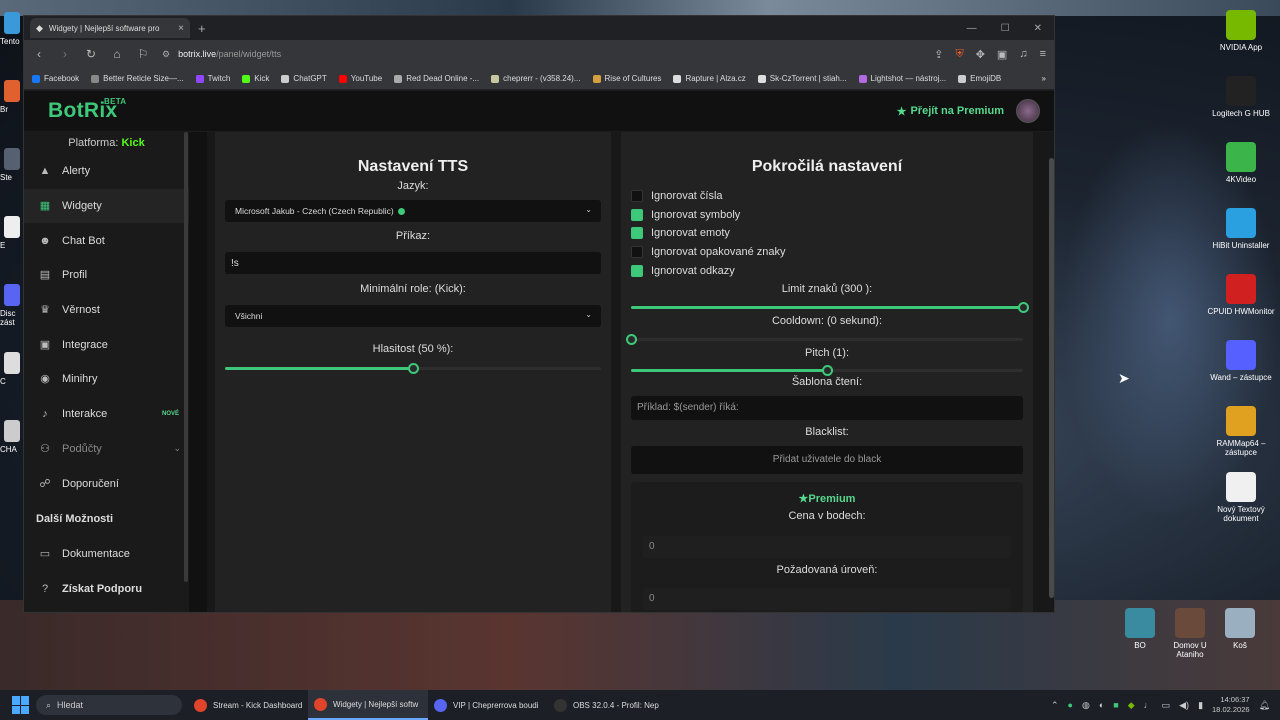  What do you see at coordinates (255, 78) in the screenshot?
I see `bookmark-item: Kick` at bounding box center [255, 78].